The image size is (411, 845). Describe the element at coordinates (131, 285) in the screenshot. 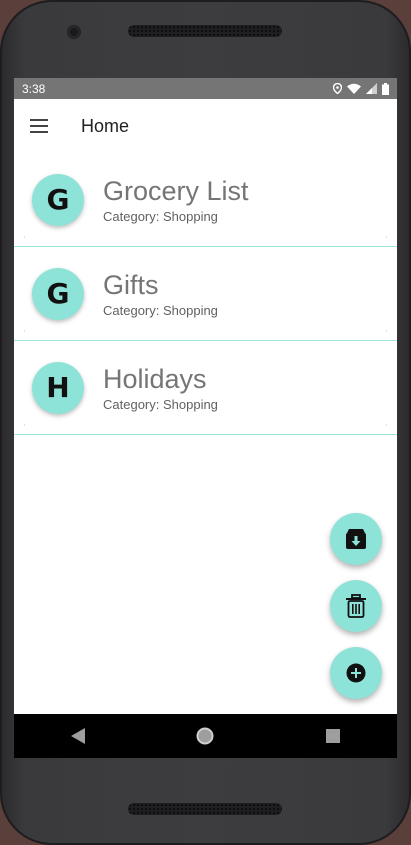

I see `list-item-title: Gifts` at that location.